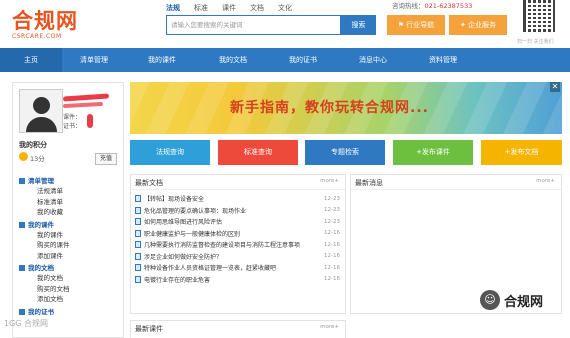 This screenshot has height=338, width=570. I want to click on list-item: 【转帖】现场设备安全 12-23, so click(237, 199).